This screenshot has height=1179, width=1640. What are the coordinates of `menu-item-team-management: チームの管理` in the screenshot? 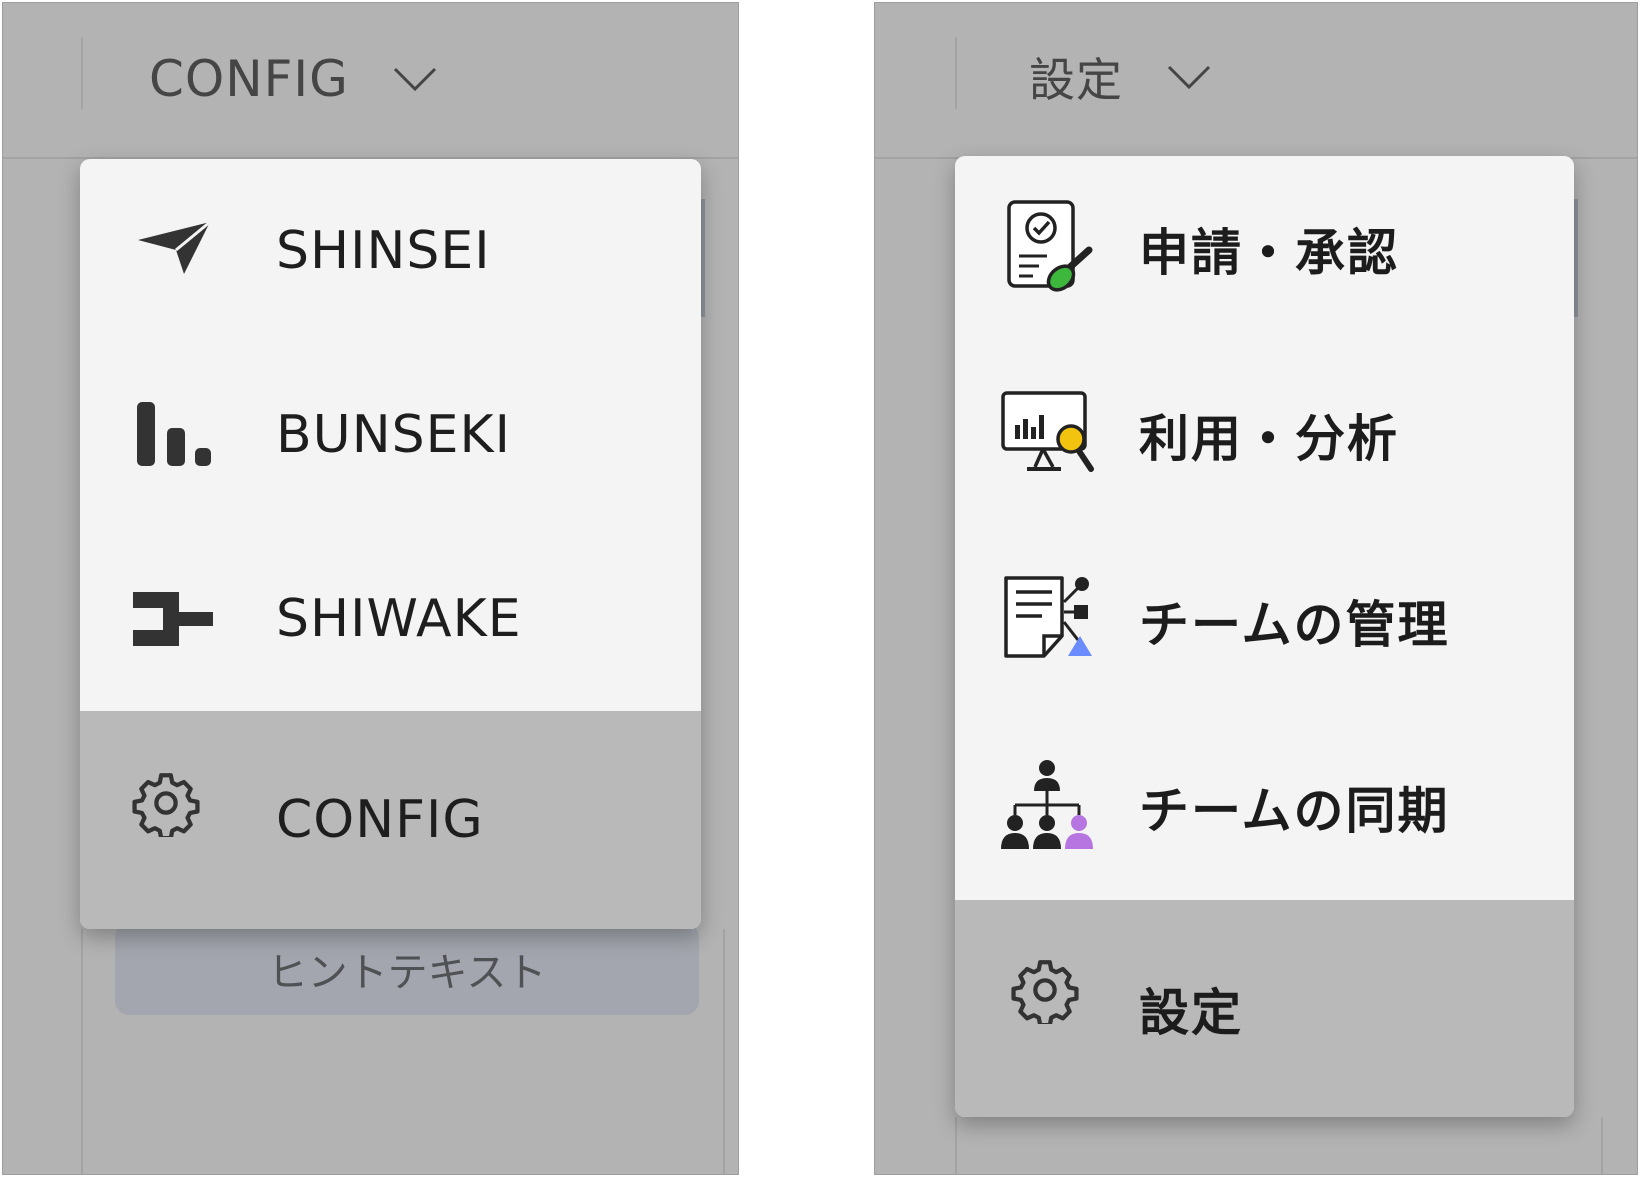 It's located at (1264, 621).